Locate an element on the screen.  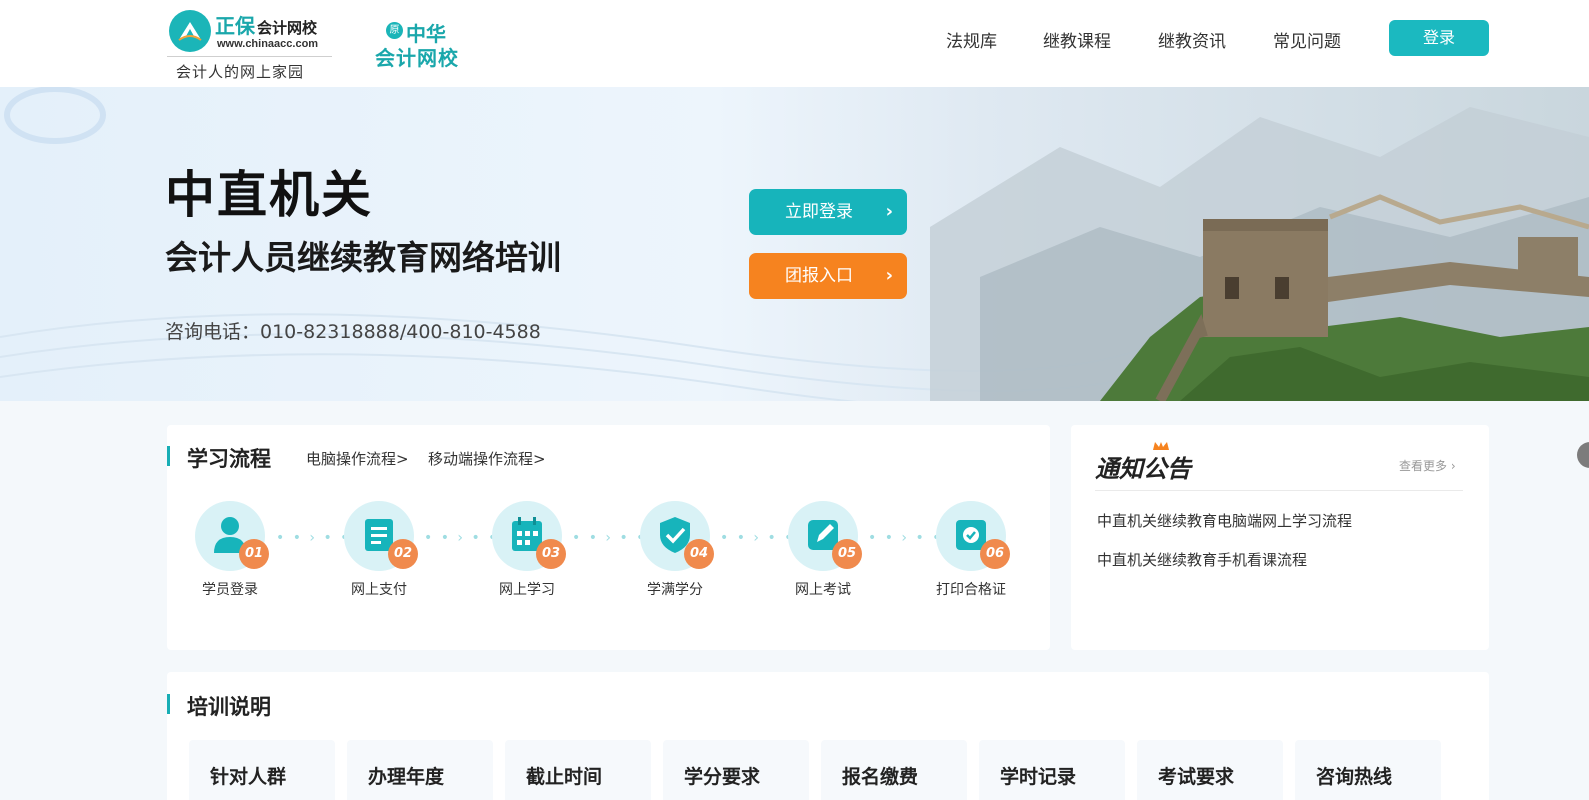
step-label: 网上学习 is located at coordinates (527, 590).